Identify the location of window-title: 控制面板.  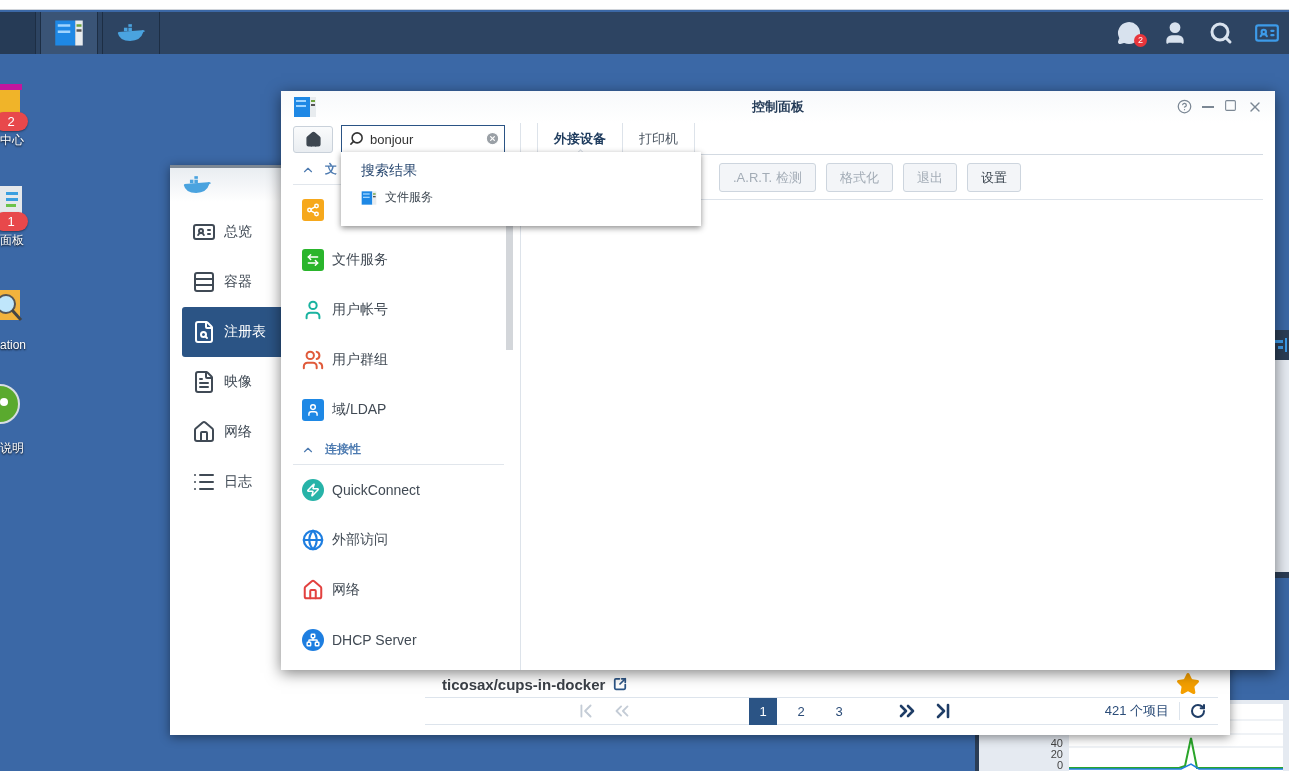
(778, 107).